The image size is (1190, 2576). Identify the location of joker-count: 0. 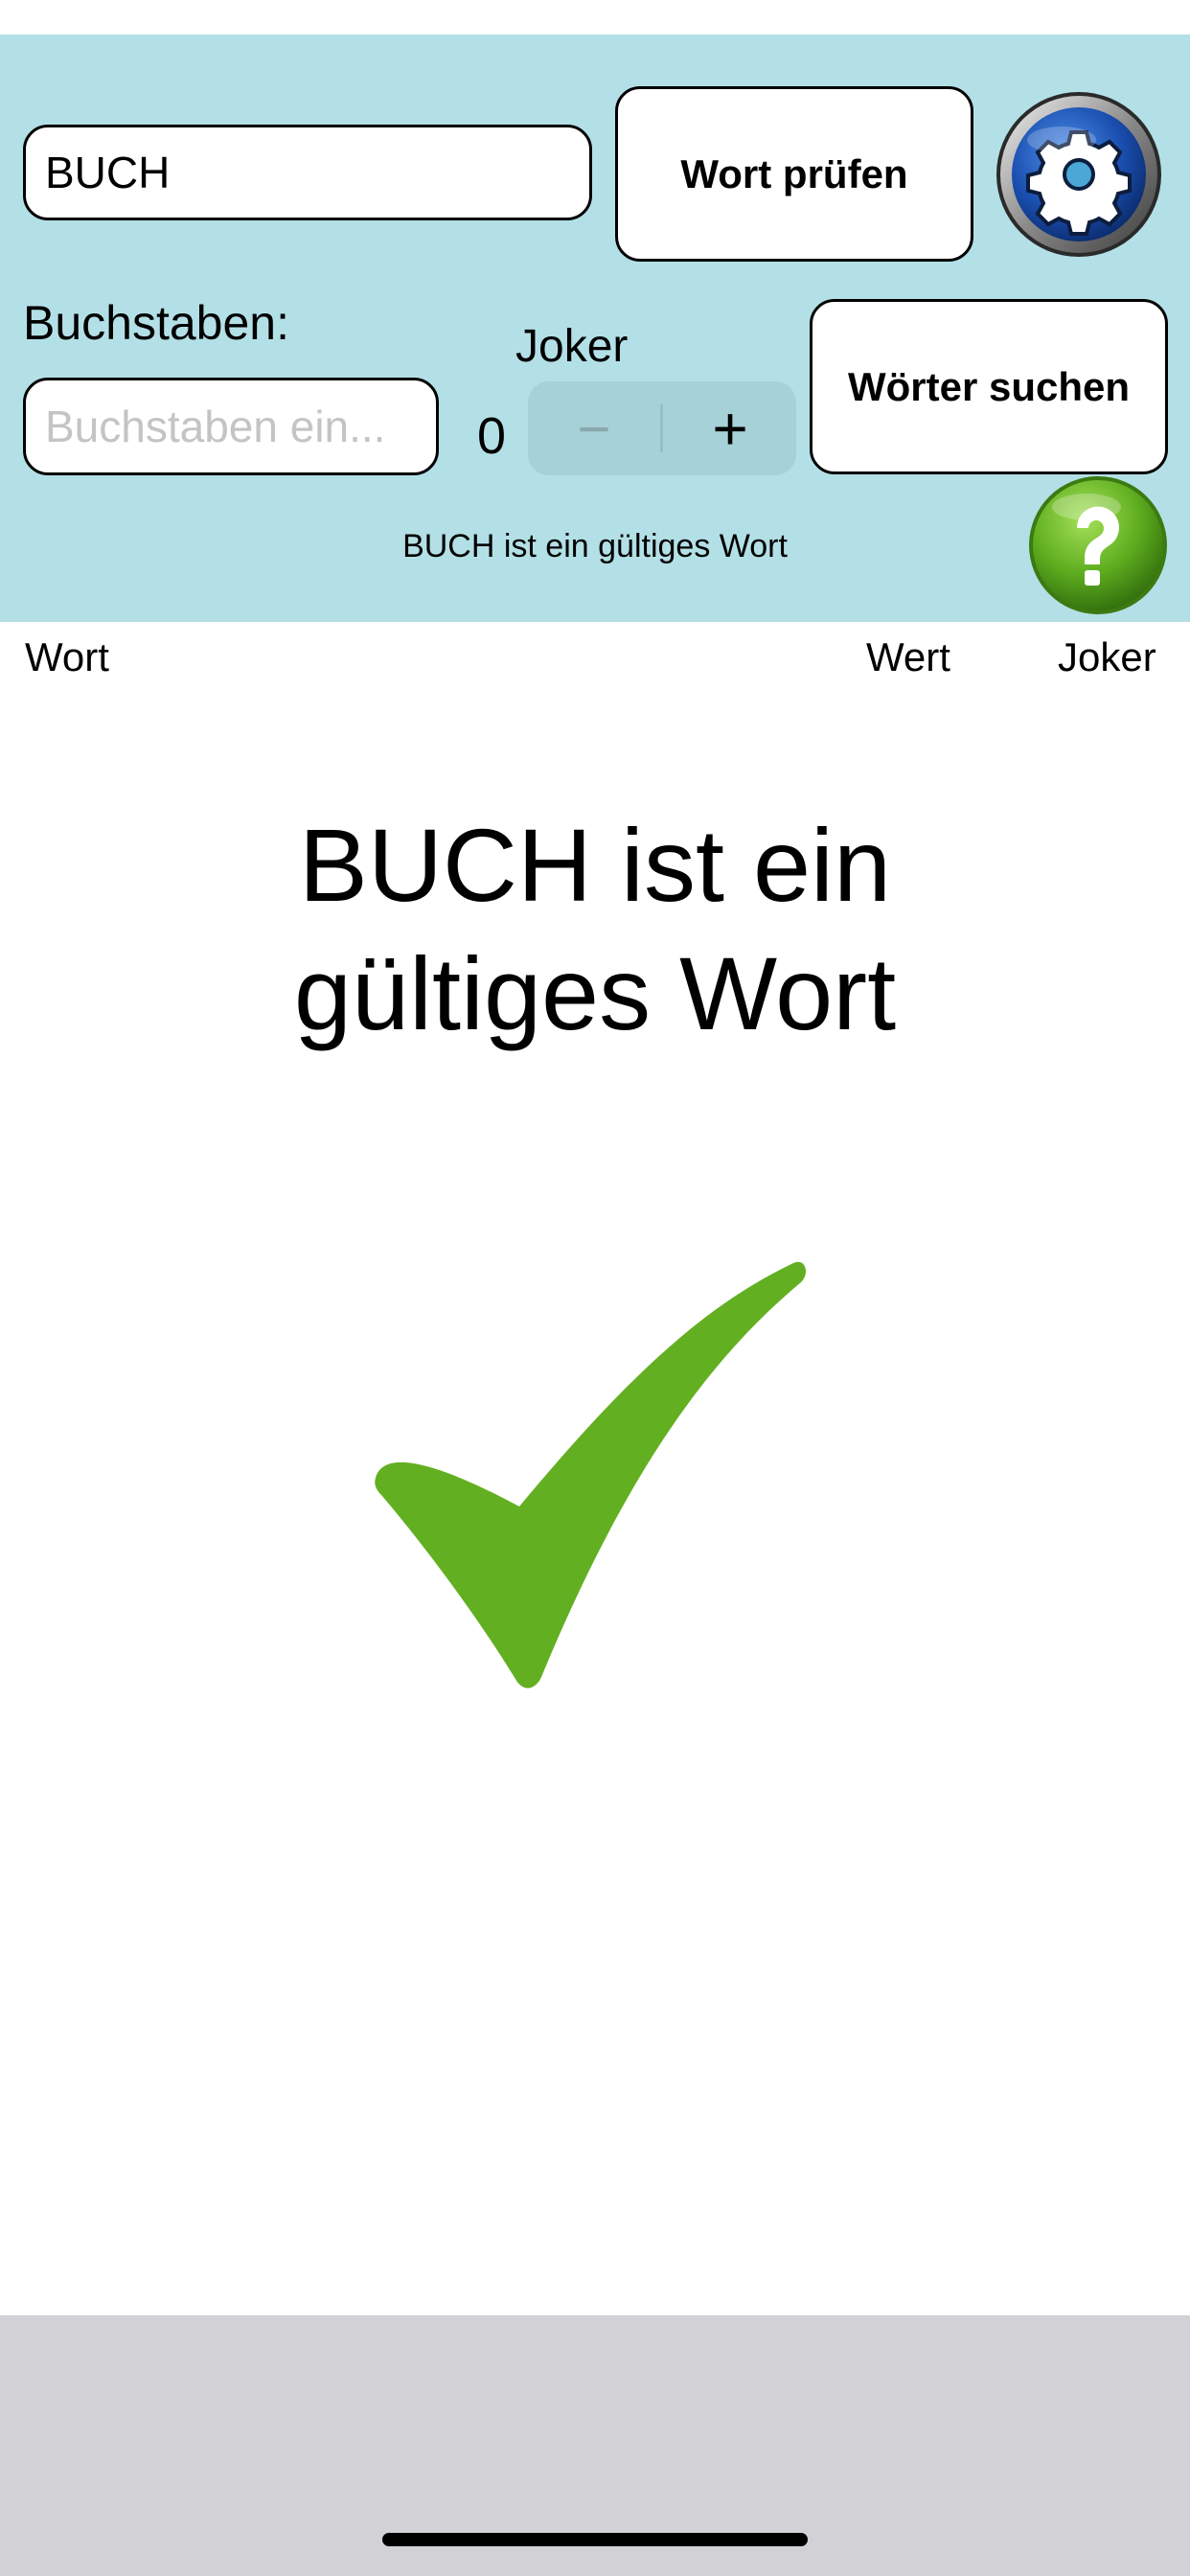
(492, 436).